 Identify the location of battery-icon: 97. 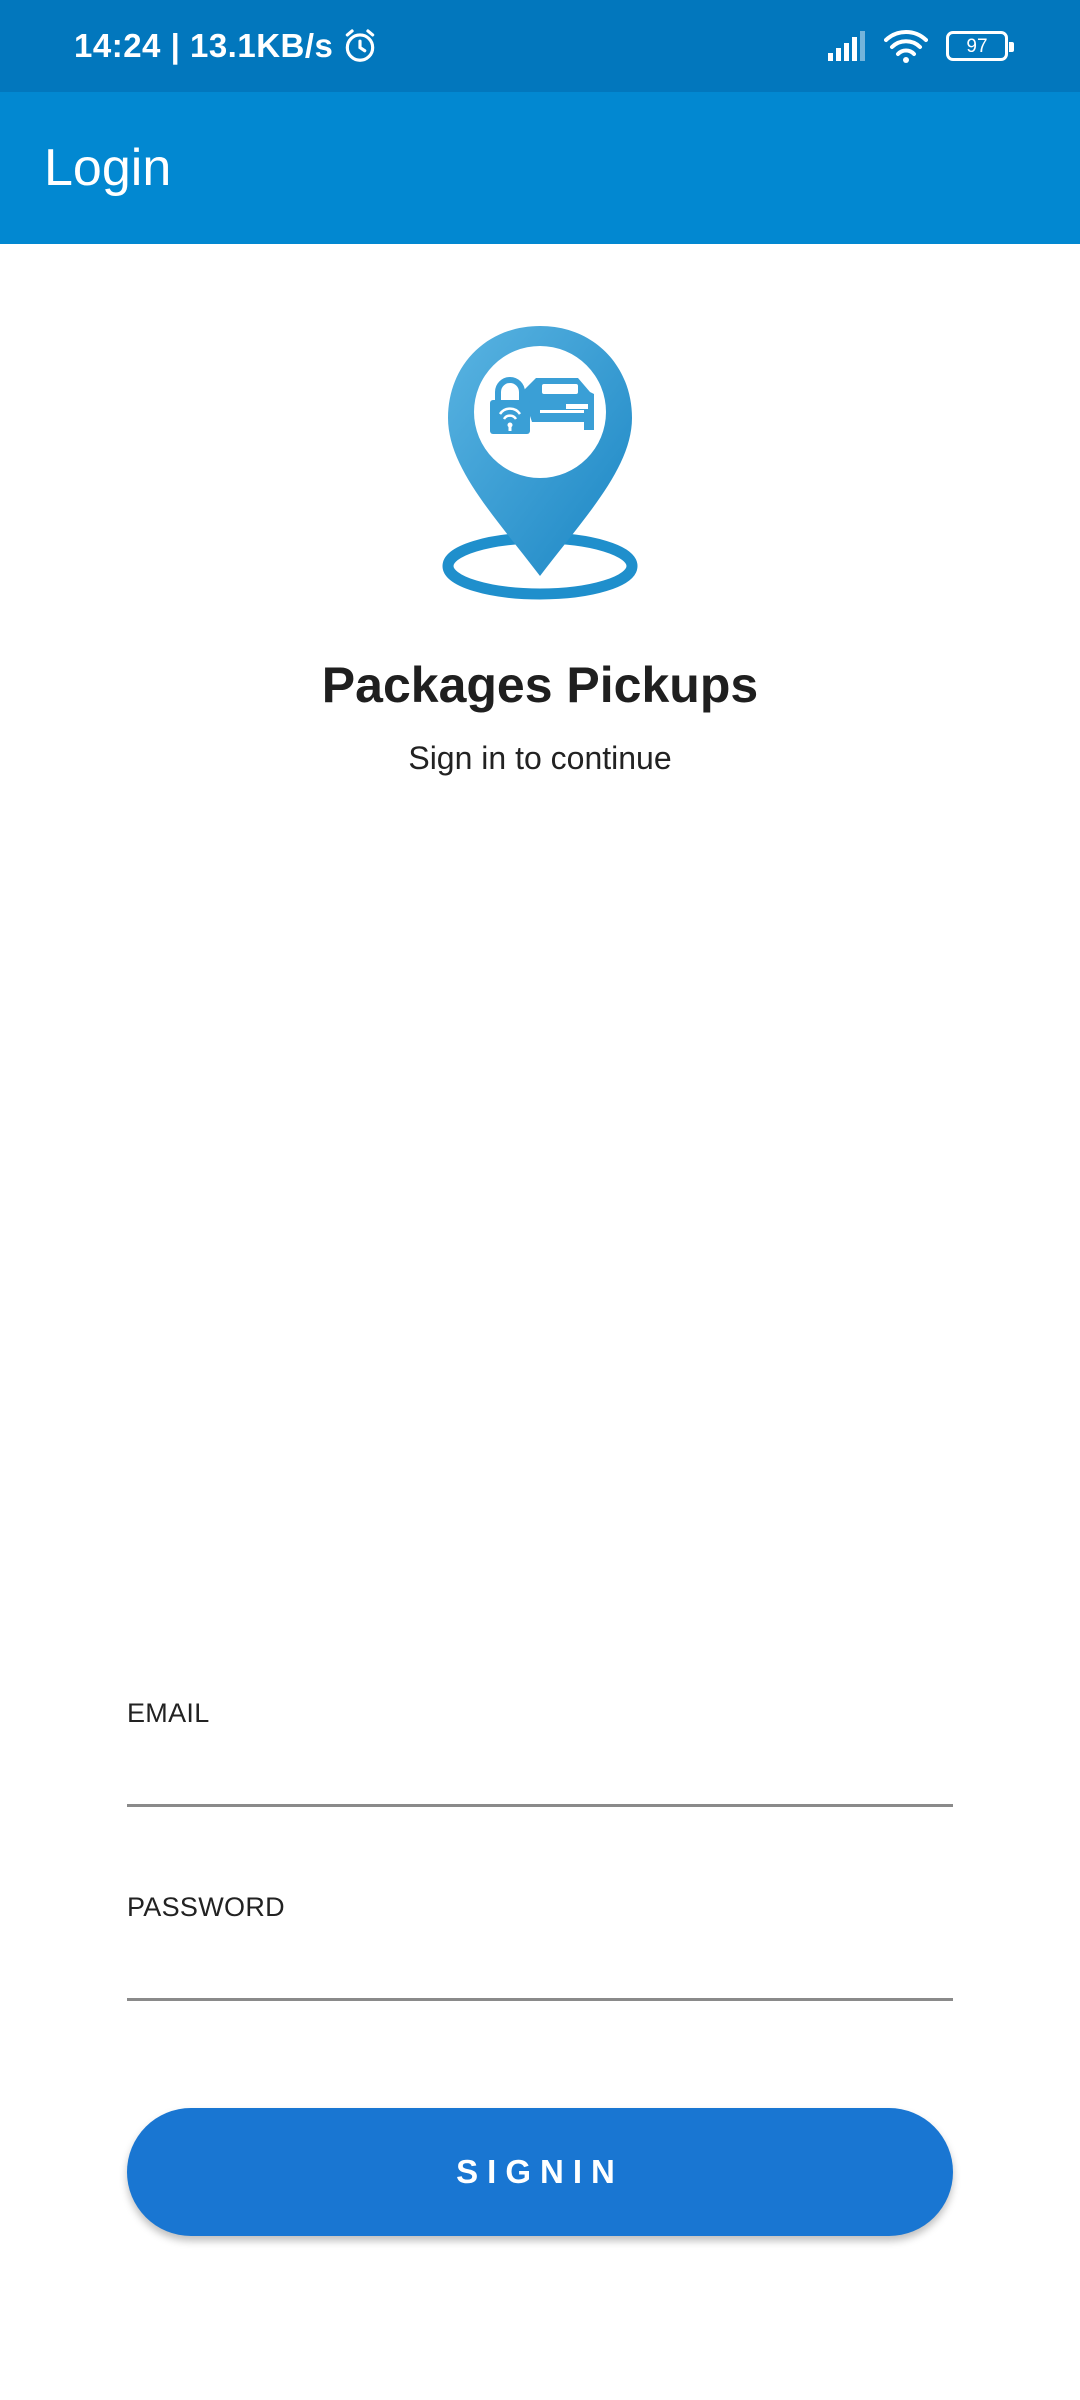
(980, 46).